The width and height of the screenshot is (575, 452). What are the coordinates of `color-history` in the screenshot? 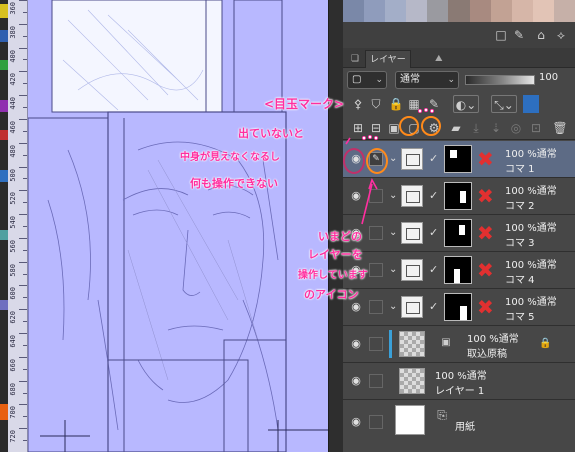 It's located at (459, 11).